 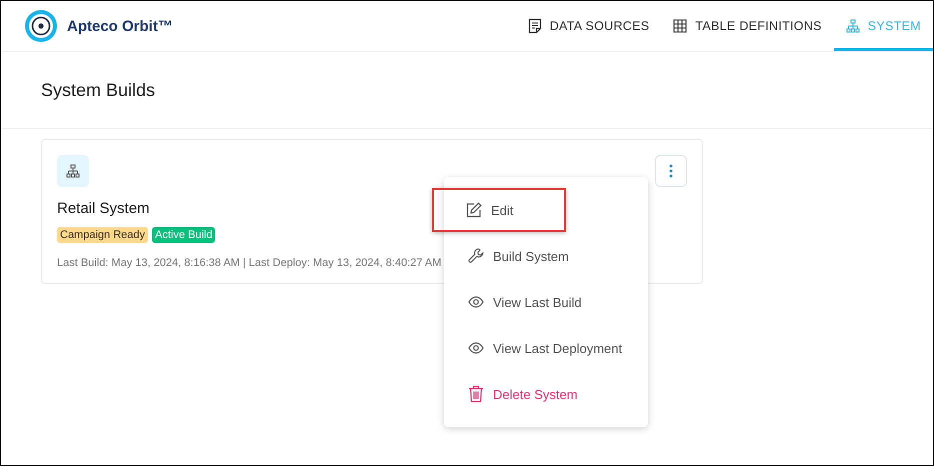 I want to click on menu-item: View Last Deployment, so click(x=546, y=348).